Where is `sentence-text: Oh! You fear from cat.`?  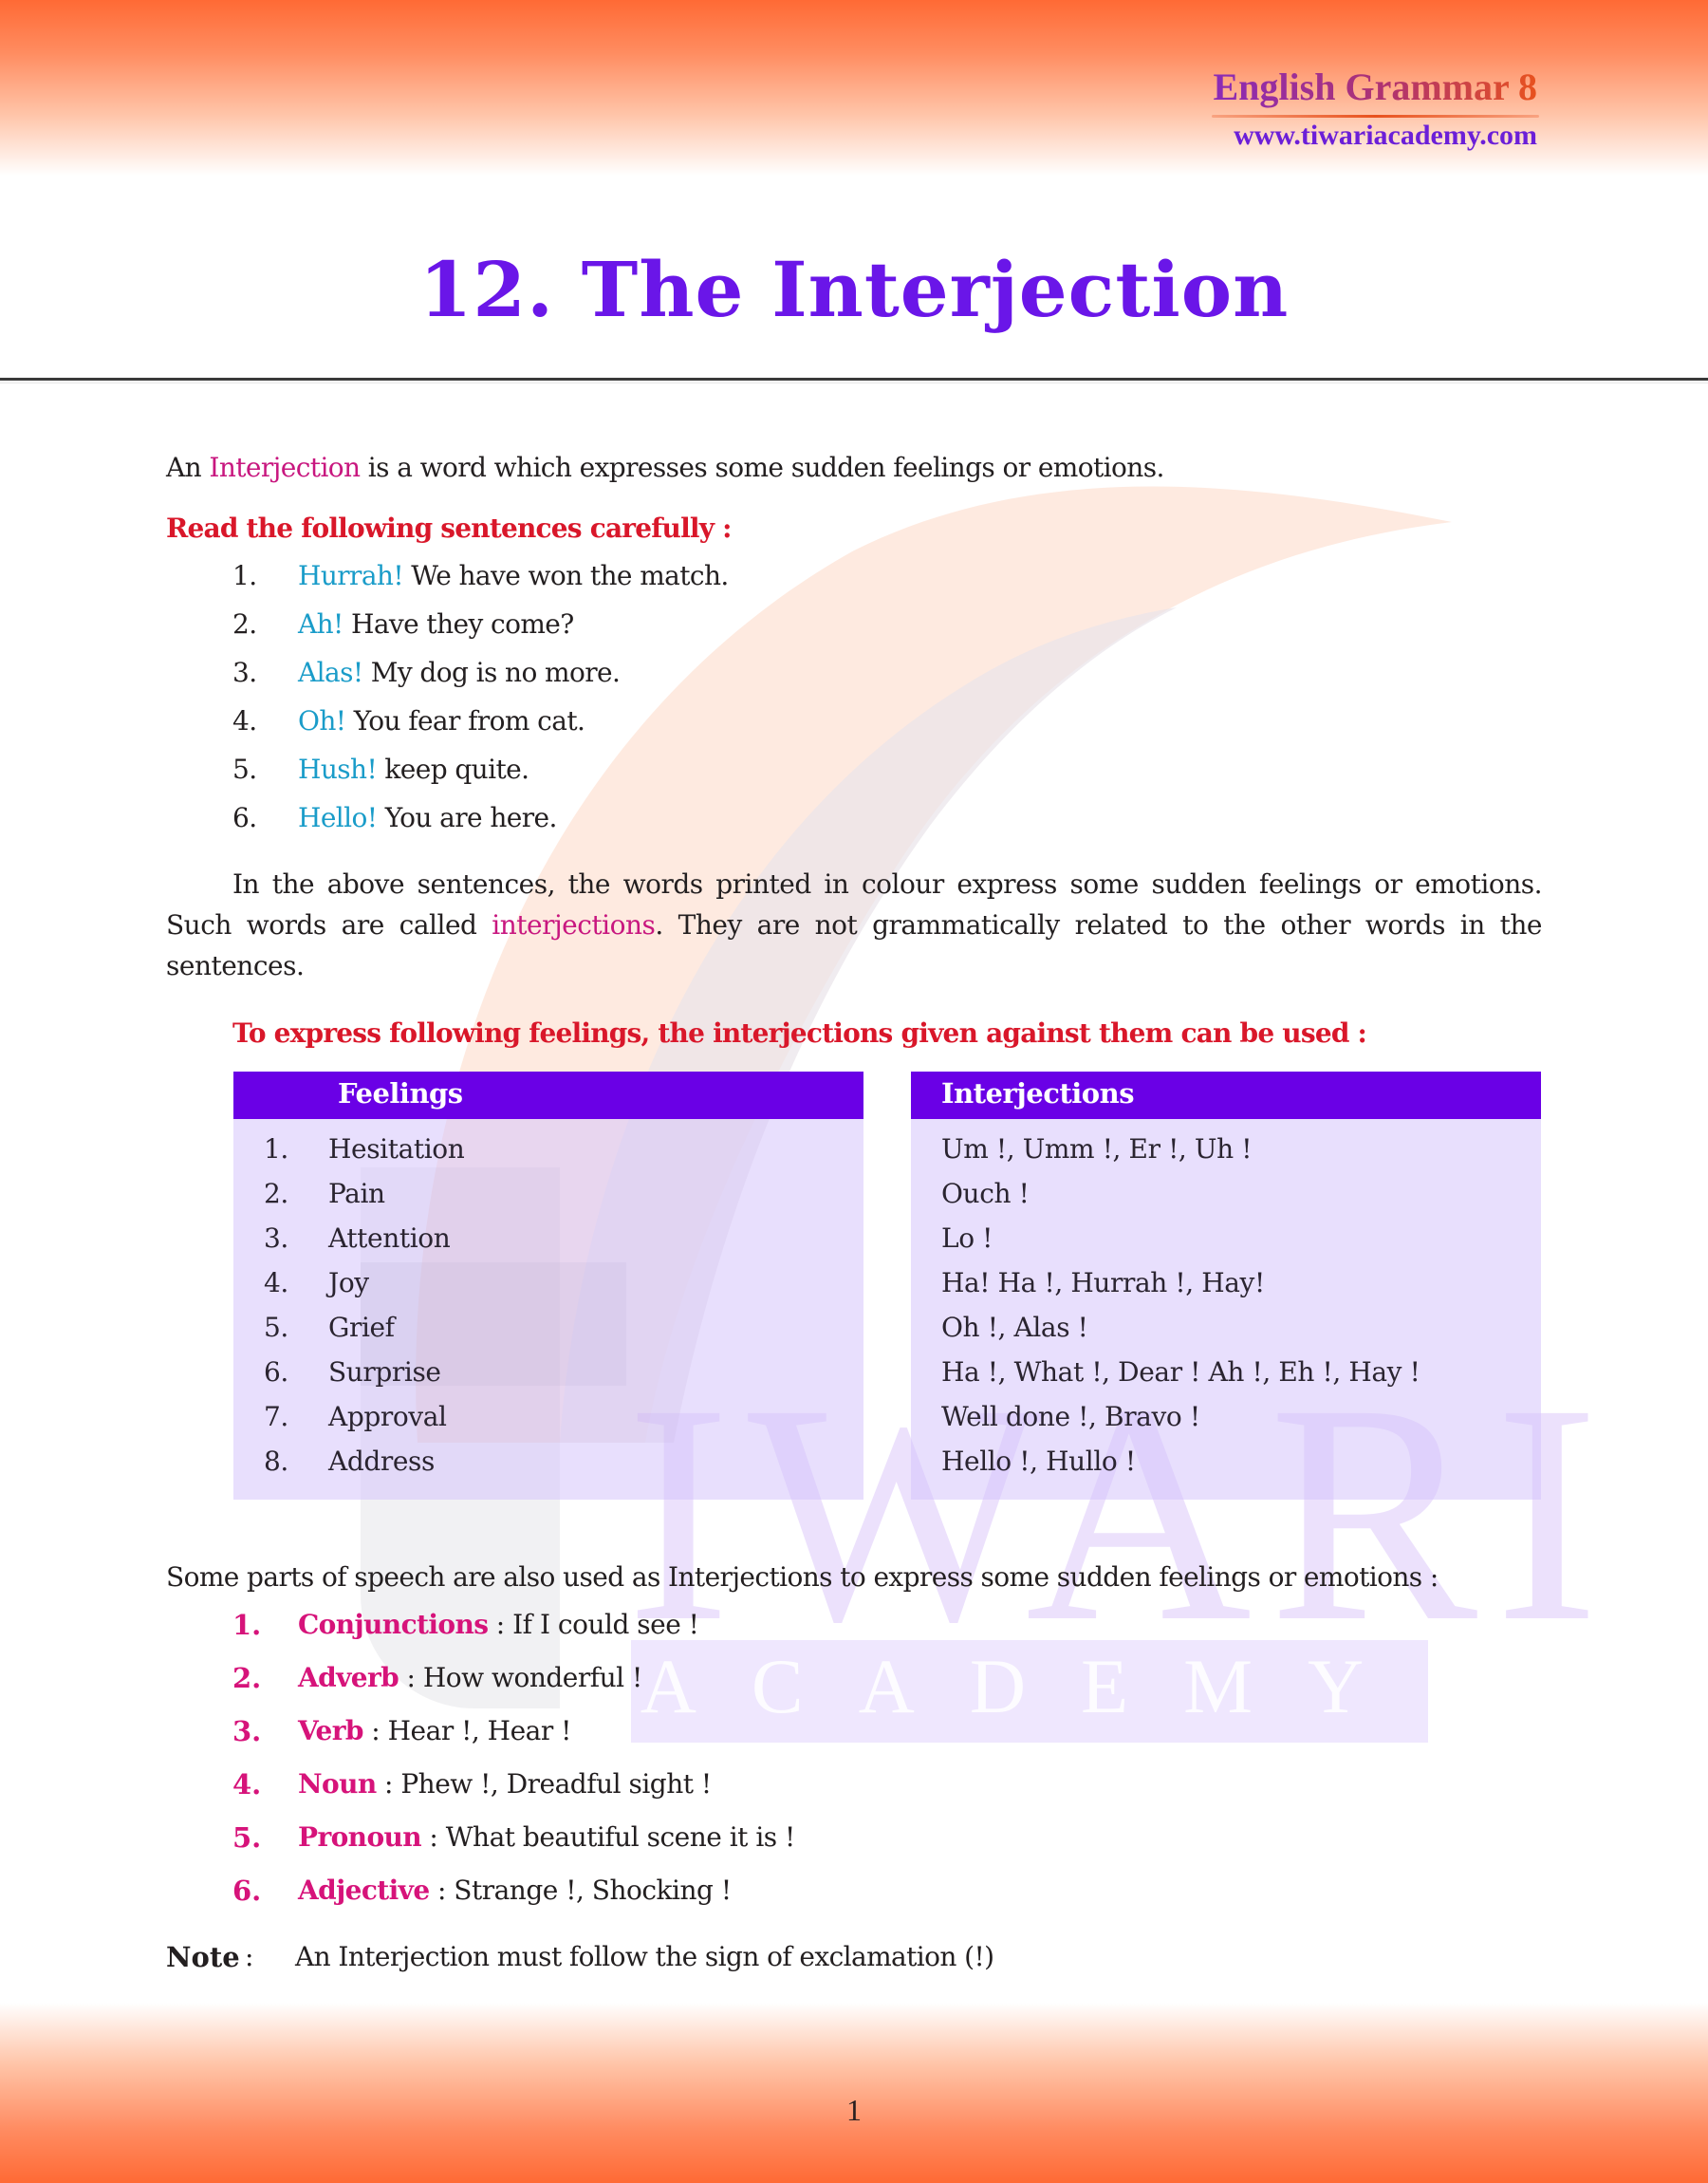
sentence-text: Oh! You fear from cat. is located at coordinates (441, 721).